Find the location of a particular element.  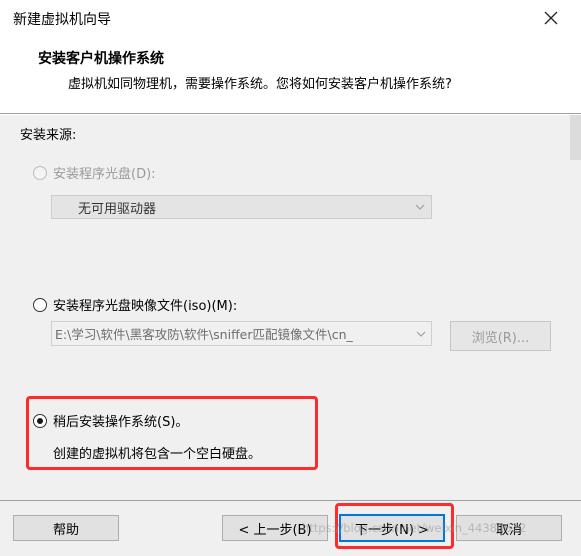

close-icon is located at coordinates (551, 18).